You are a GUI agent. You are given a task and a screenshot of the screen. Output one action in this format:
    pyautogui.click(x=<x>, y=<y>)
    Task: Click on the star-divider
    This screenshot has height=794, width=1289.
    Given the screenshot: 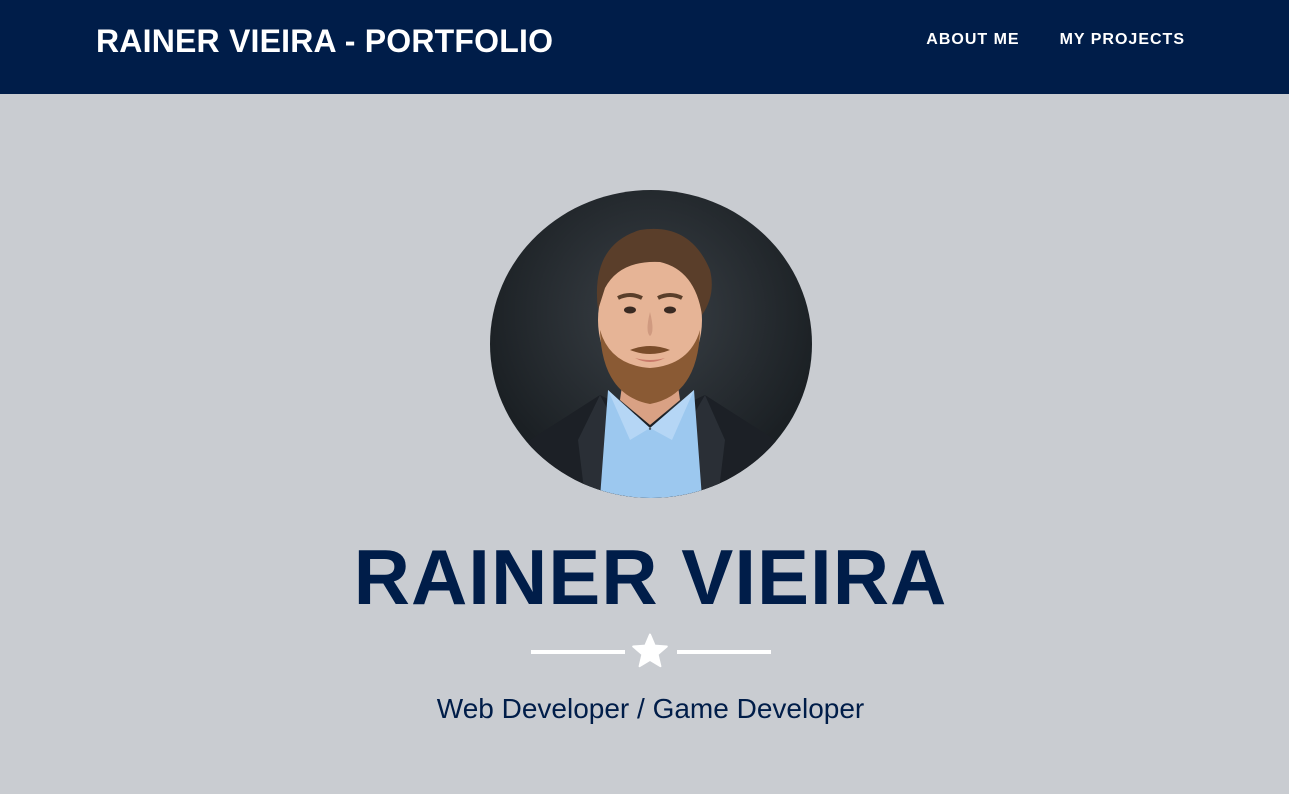 What is the action you would take?
    pyautogui.click(x=651, y=653)
    